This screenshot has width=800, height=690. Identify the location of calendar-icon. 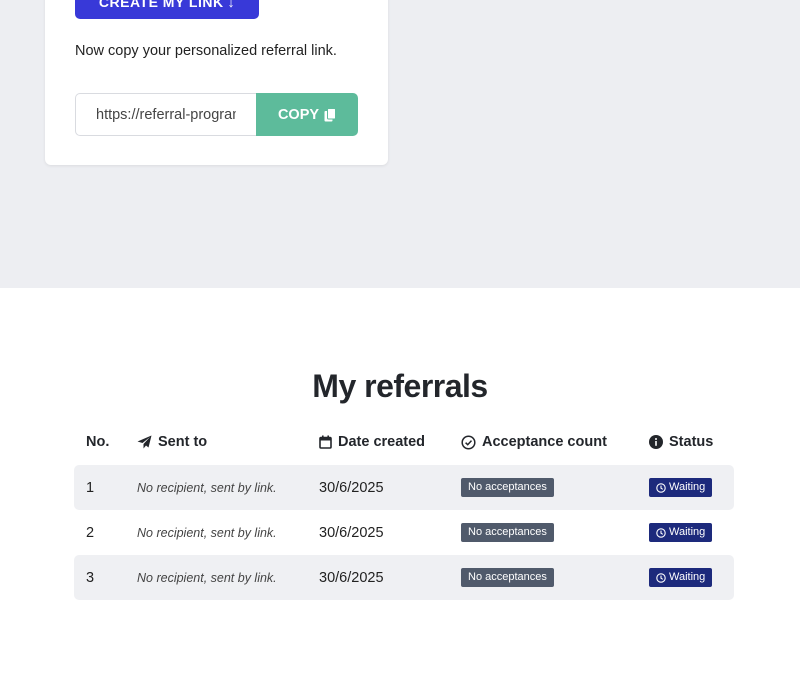
(325, 442).